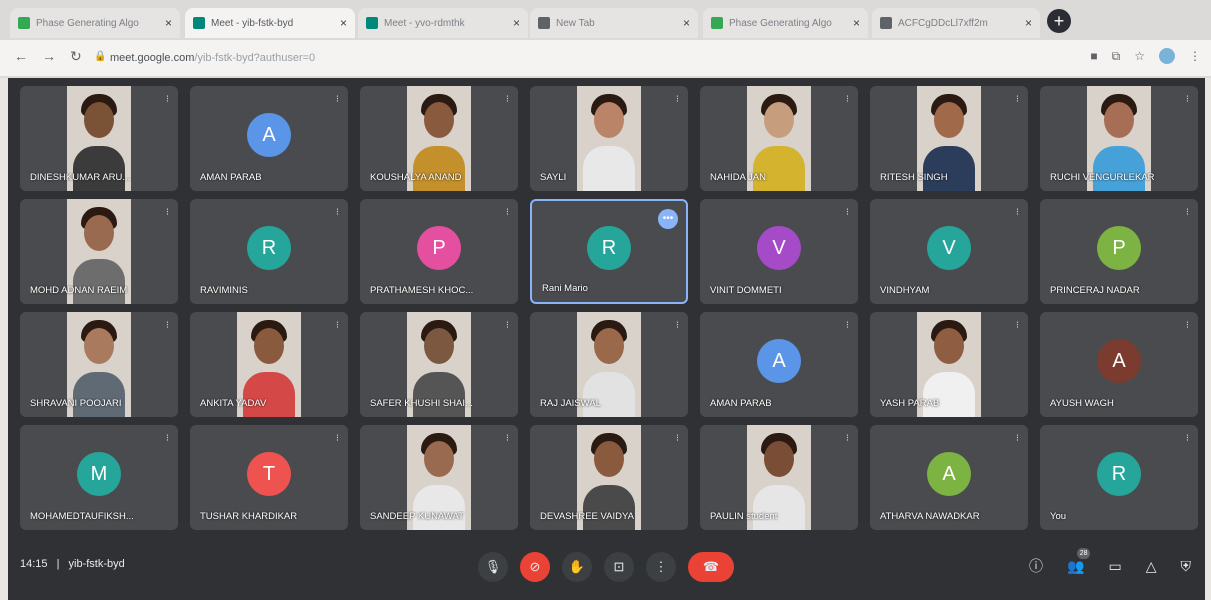 Image resolution: width=1211 pixels, height=600 pixels. What do you see at coordinates (1151, 566) in the screenshot?
I see `activities-icon: △` at bounding box center [1151, 566].